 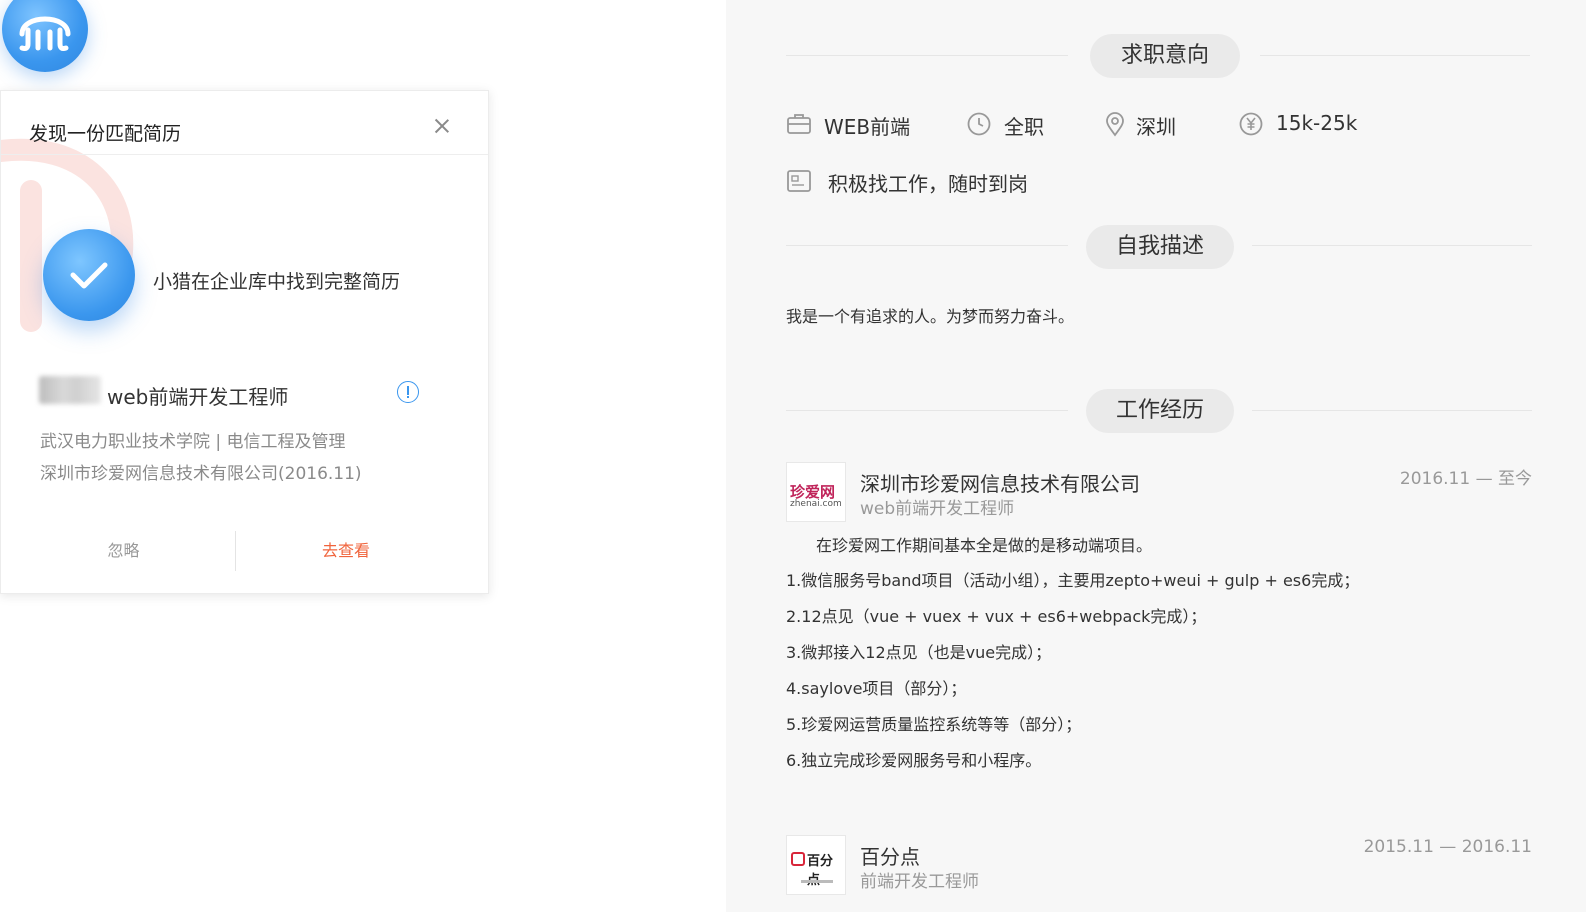 What do you see at coordinates (1160, 411) in the screenshot?
I see `section-title-work: 工作经历` at bounding box center [1160, 411].